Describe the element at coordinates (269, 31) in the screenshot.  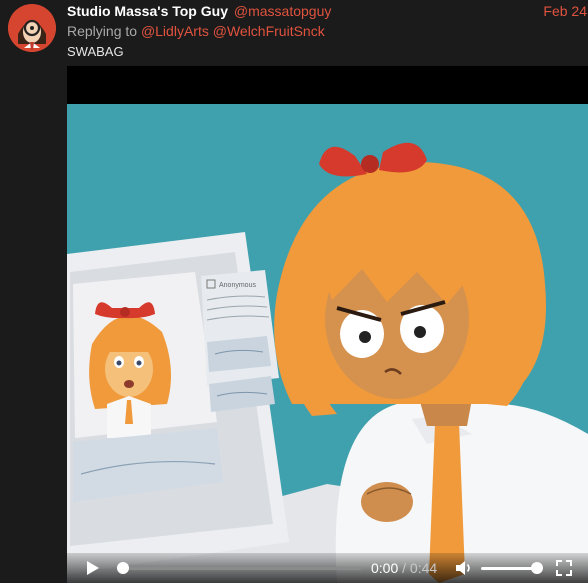
I see `mention-link: @WelchFruitSnck` at that location.